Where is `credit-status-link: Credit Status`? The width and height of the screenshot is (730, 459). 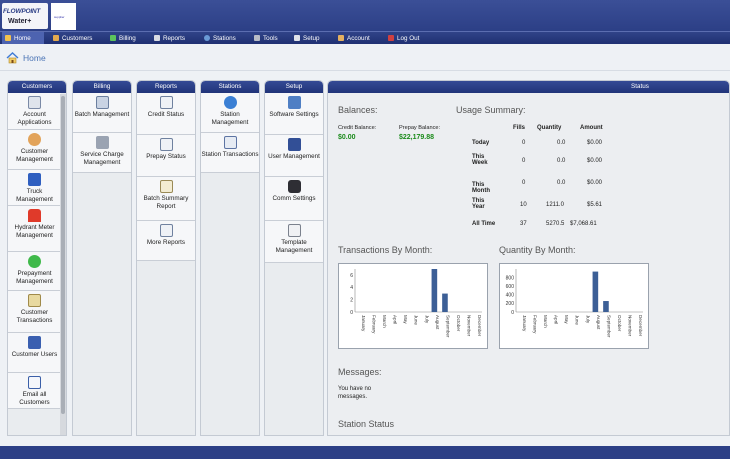
credit-status-link: Credit Status is located at coordinates (166, 114).